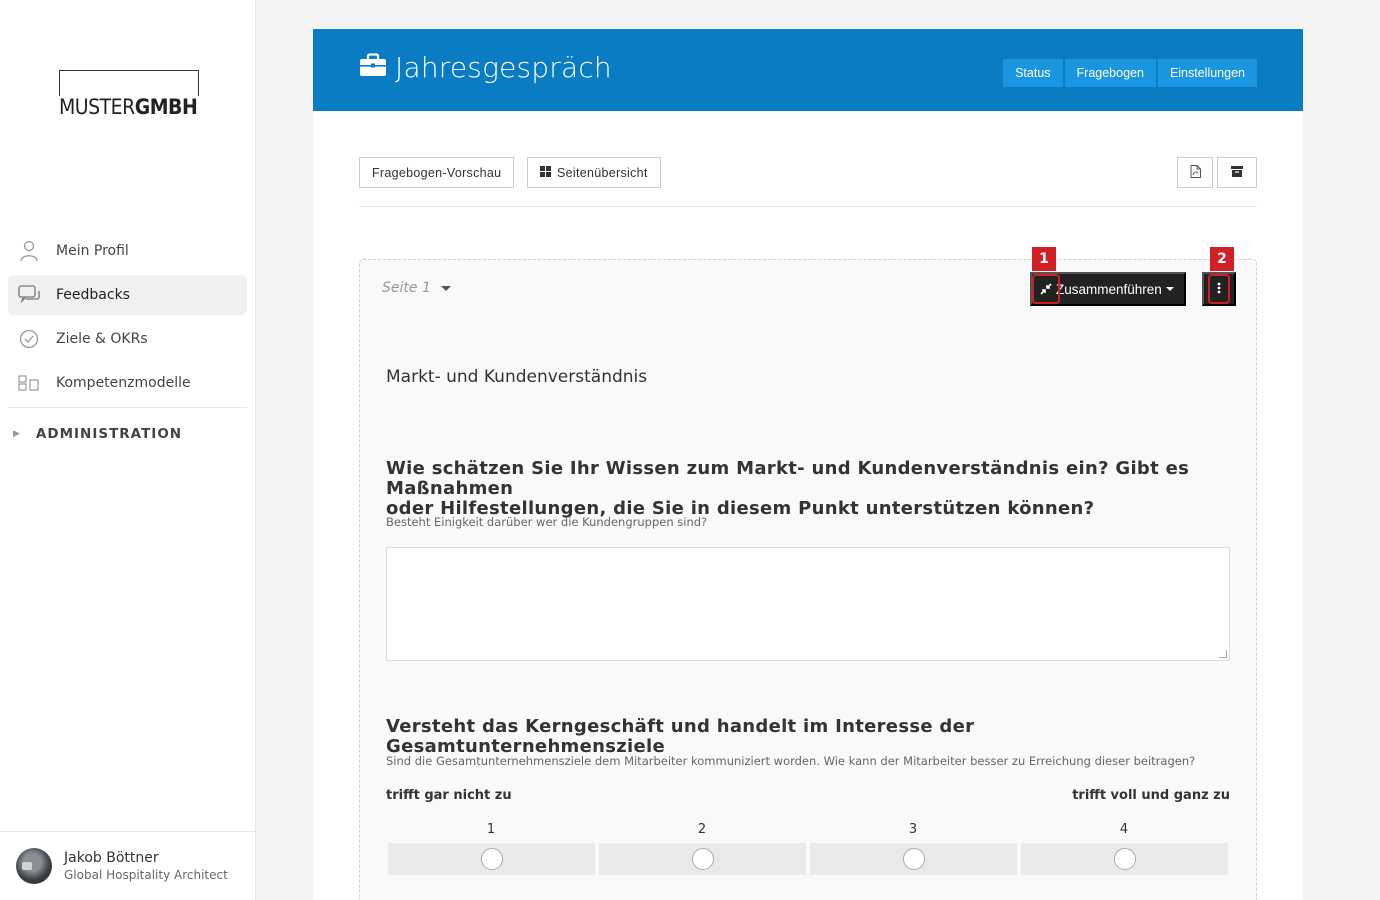 This screenshot has height=900, width=1380. What do you see at coordinates (503, 67) in the screenshot?
I see `page-title-text: Jahresgespräch` at bounding box center [503, 67].